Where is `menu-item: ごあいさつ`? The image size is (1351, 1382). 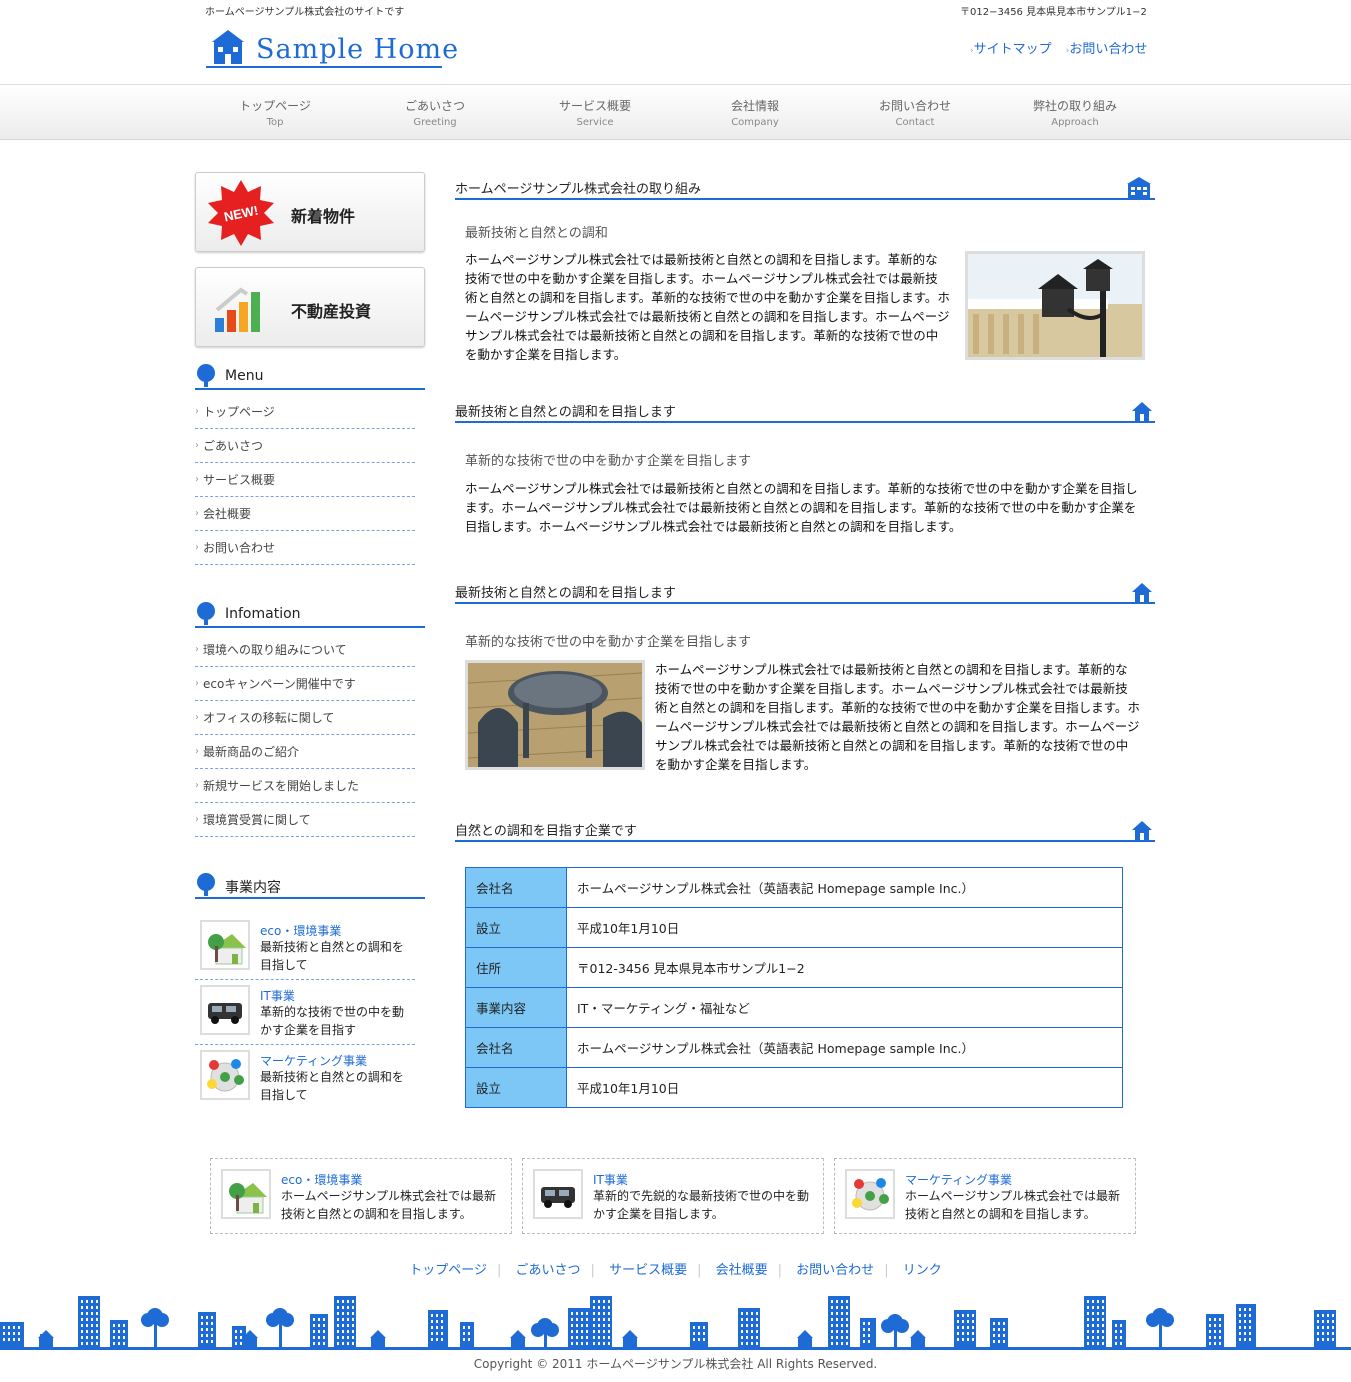 menu-item: ごあいさつ is located at coordinates (305, 446).